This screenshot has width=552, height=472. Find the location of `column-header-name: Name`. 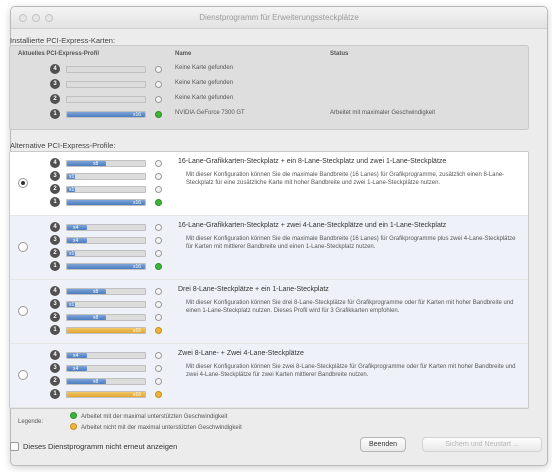

column-header-name: Name is located at coordinates (183, 54).